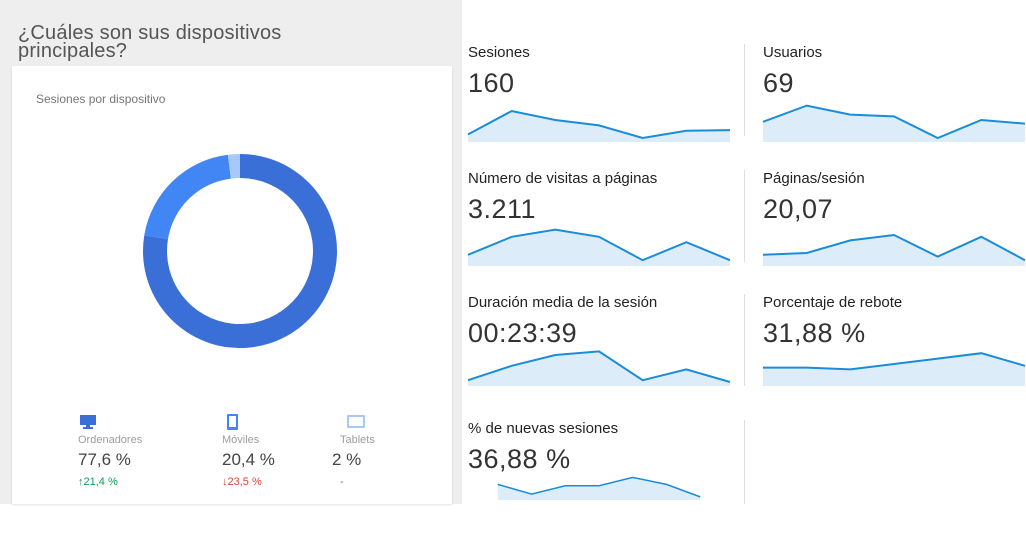 This screenshot has width=1026, height=540. What do you see at coordinates (599, 104) in the screenshot?
I see `metric-sesiones: Sesiones 160` at bounding box center [599, 104].